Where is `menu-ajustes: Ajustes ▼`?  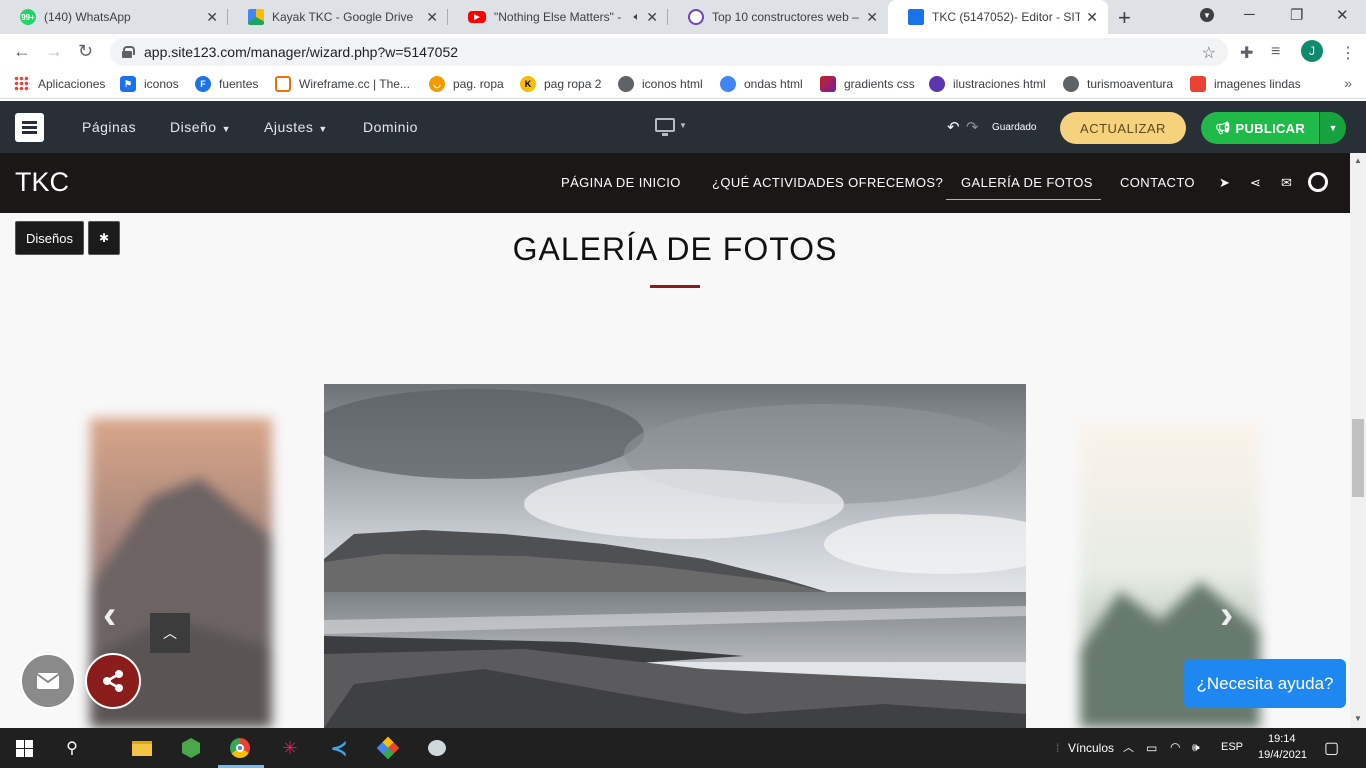
menu-ajustes: Ajustes ▼ is located at coordinates (296, 127).